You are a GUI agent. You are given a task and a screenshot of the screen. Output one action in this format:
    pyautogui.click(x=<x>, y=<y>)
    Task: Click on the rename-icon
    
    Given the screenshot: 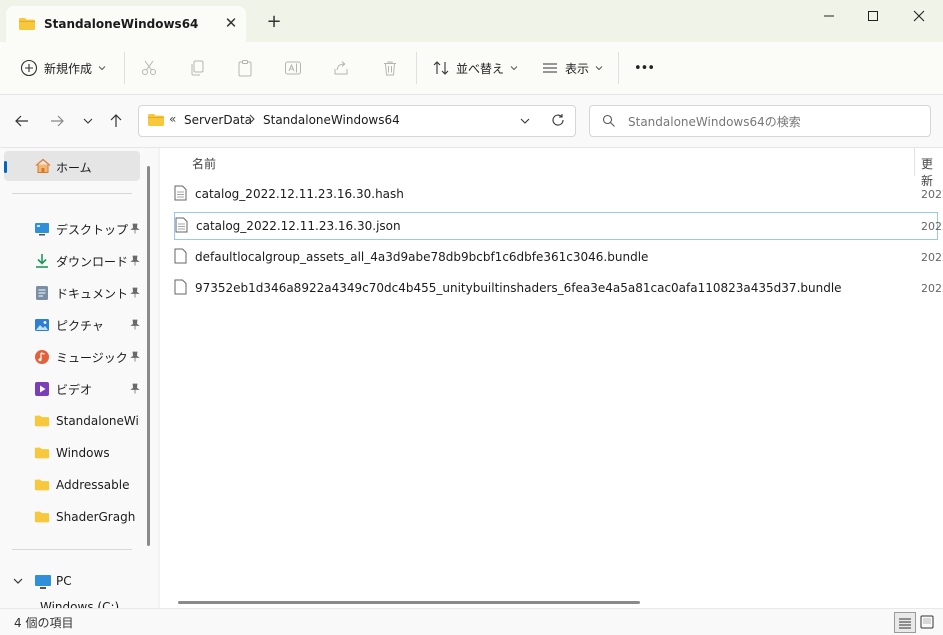 What is the action you would take?
    pyautogui.click(x=293, y=68)
    